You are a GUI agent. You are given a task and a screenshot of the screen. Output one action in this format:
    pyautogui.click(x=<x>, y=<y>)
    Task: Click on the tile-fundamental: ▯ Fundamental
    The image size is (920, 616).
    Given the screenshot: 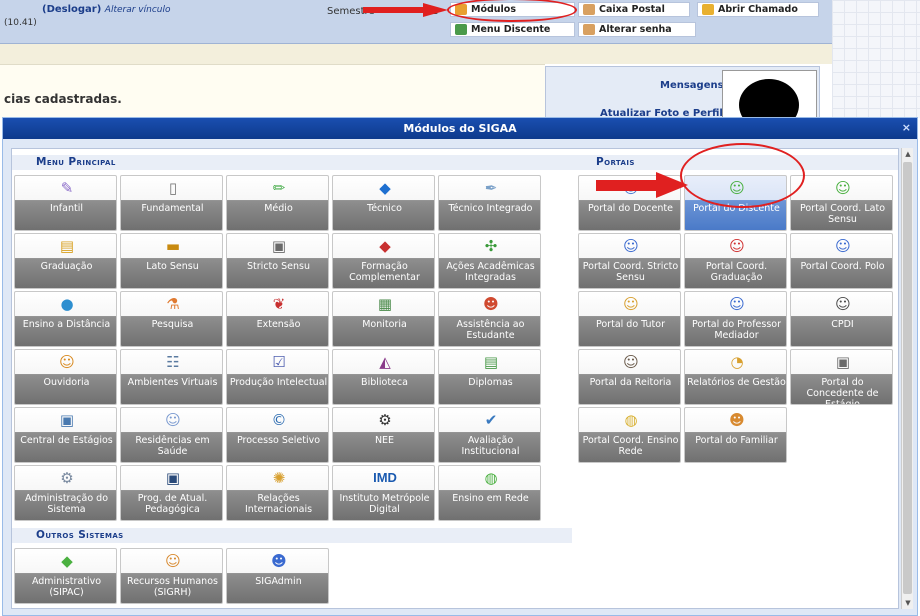 What is the action you would take?
    pyautogui.click(x=171, y=203)
    